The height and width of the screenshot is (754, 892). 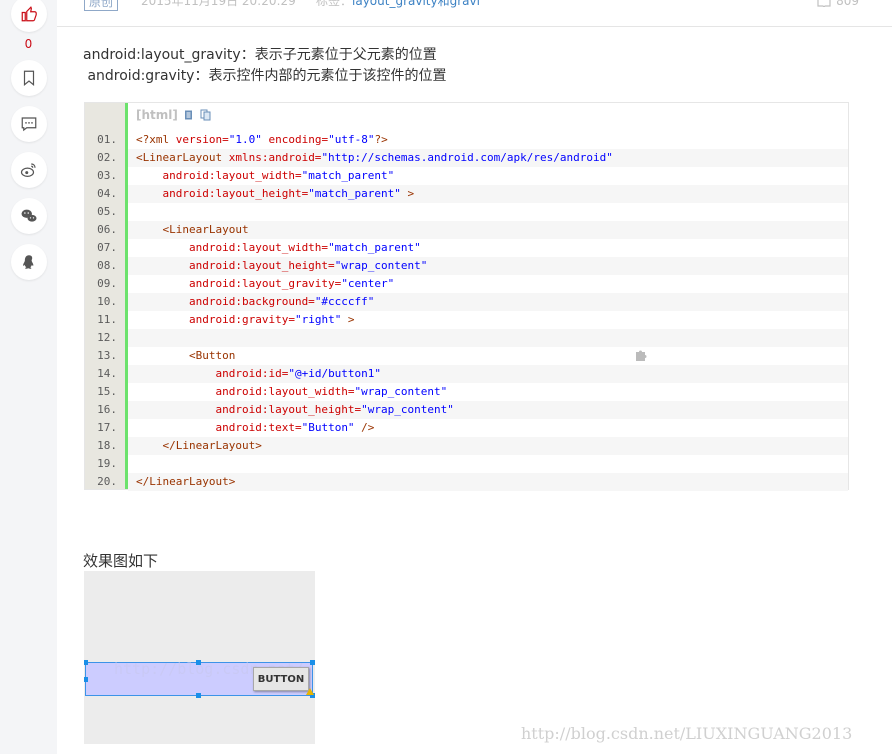 What do you see at coordinates (416, 4) in the screenshot?
I see `tag-link: layout_gravity和gravi` at bounding box center [416, 4].